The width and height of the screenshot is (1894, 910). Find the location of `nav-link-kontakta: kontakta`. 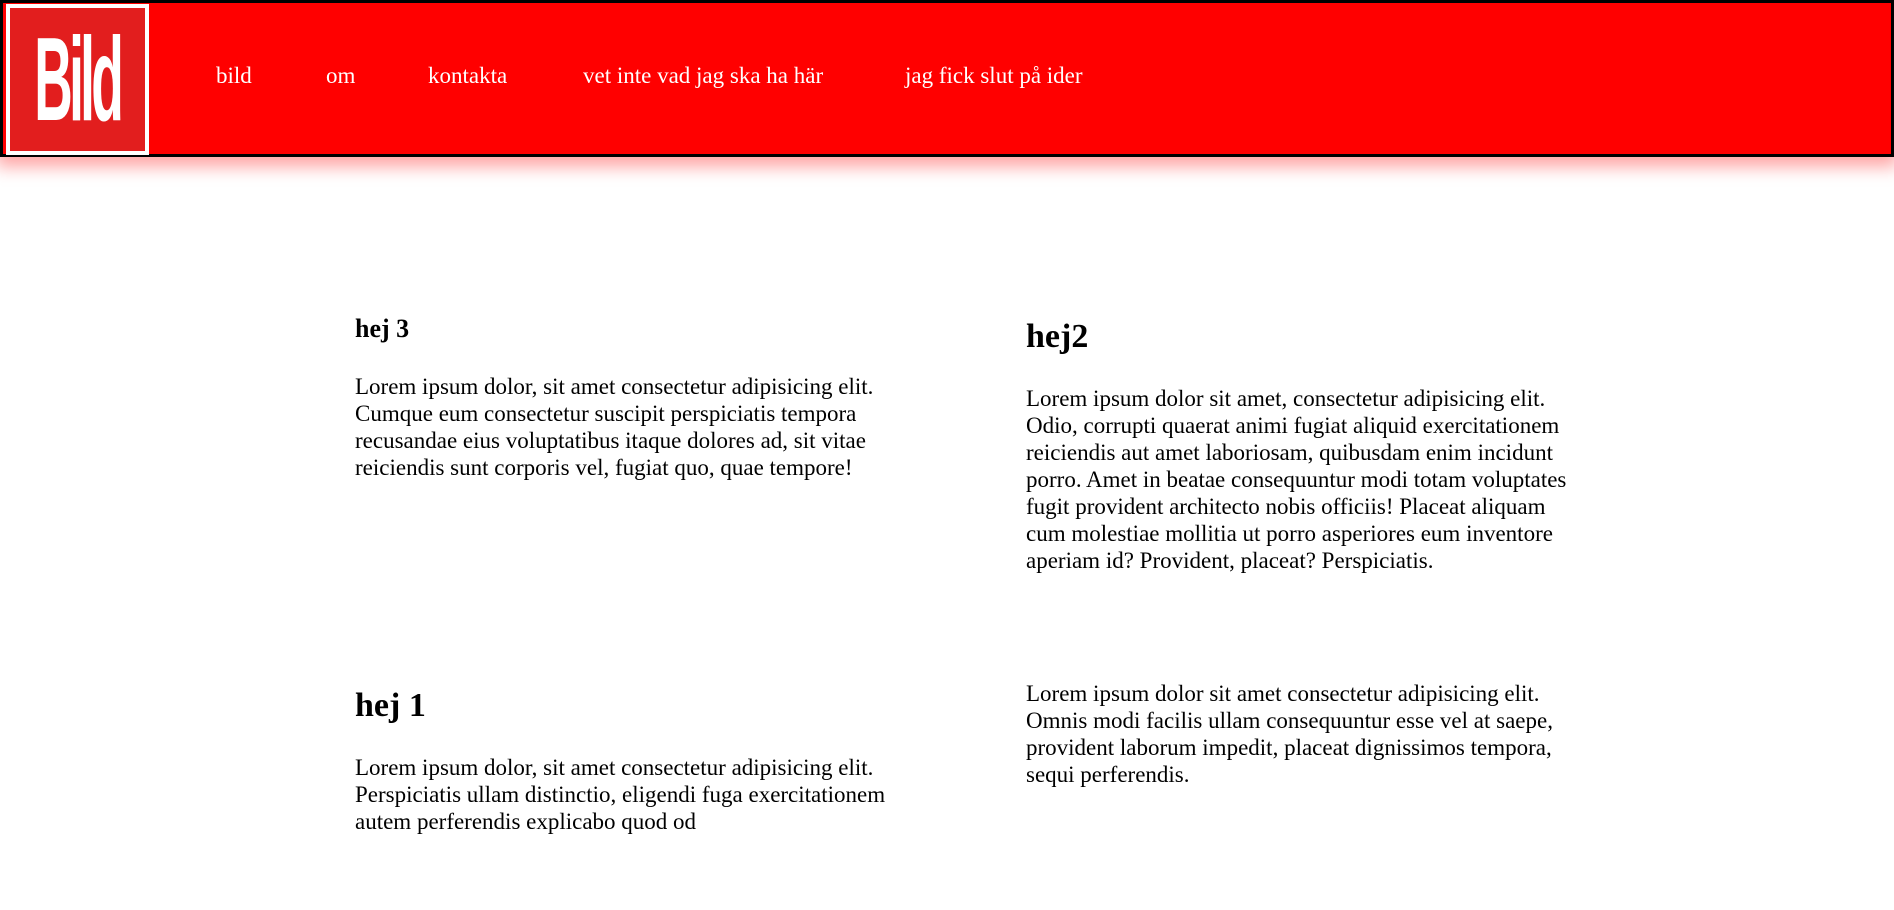

nav-link-kontakta: kontakta is located at coordinates (467, 76).